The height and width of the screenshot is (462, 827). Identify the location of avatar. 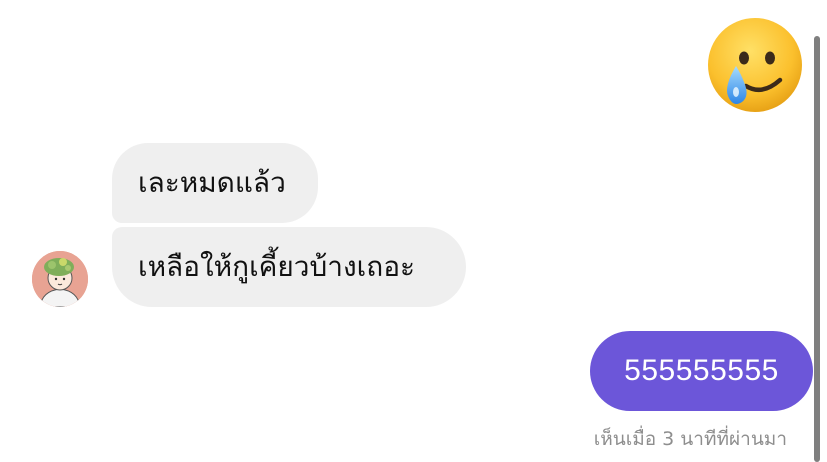
(60, 279).